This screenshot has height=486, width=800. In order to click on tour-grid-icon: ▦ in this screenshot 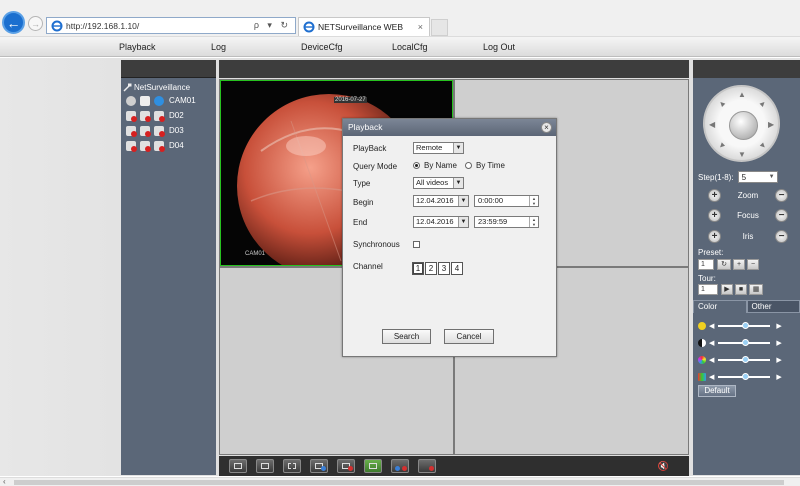, I will do `click(756, 289)`.